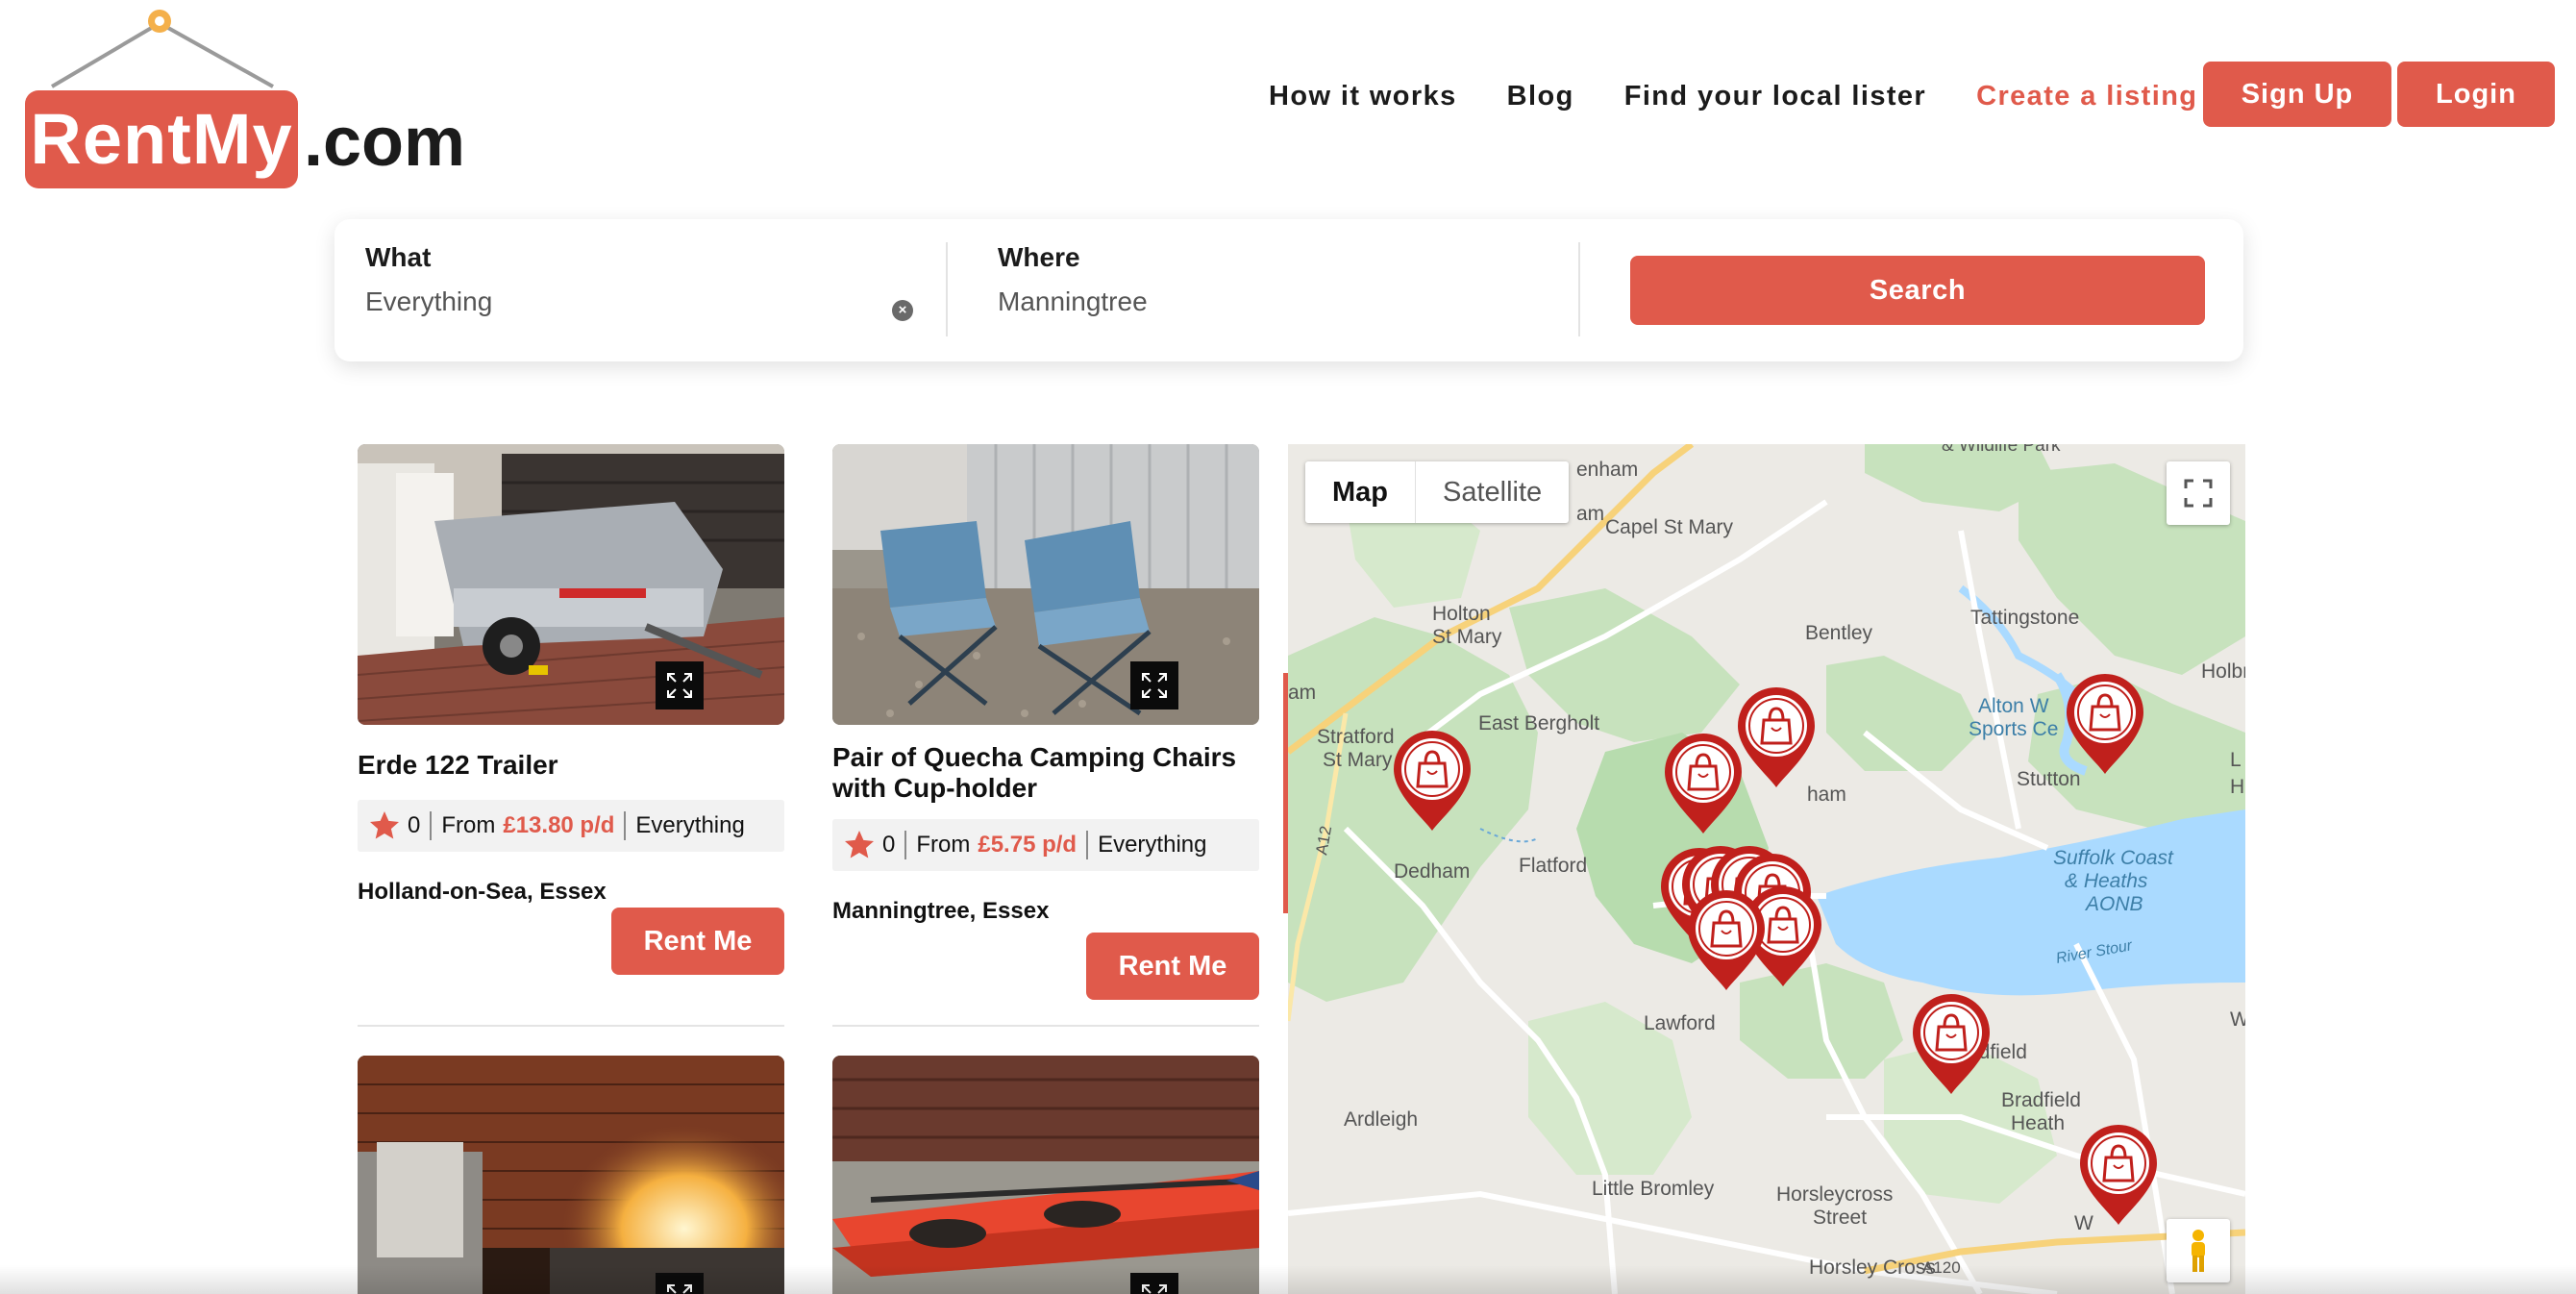 The width and height of the screenshot is (2576, 1294). Describe the element at coordinates (1363, 97) in the screenshot. I see `nav-how-it-works: How it works` at that location.